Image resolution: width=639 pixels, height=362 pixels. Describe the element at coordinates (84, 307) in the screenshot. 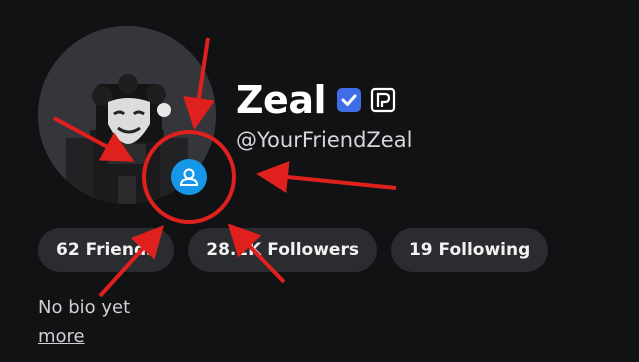

I see `bio-text: No bio yet` at that location.